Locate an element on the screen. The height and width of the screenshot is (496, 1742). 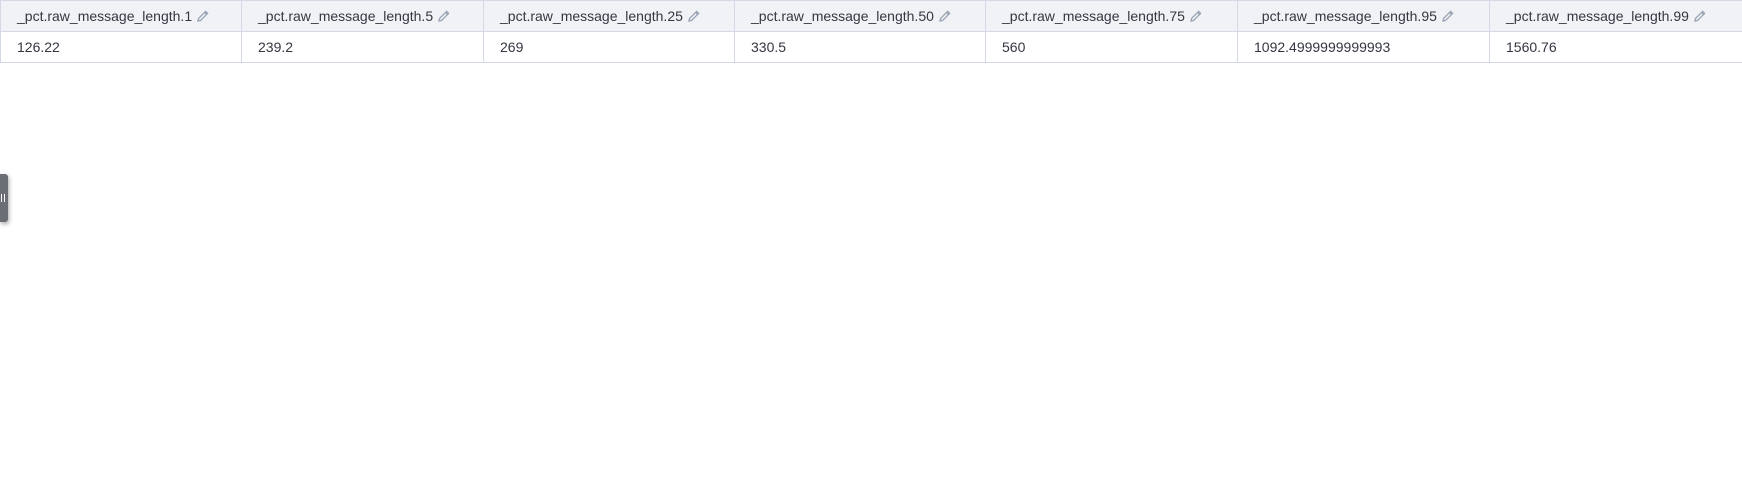
column-header-label: _pct.raw_message_length.95 is located at coordinates (1345, 16).